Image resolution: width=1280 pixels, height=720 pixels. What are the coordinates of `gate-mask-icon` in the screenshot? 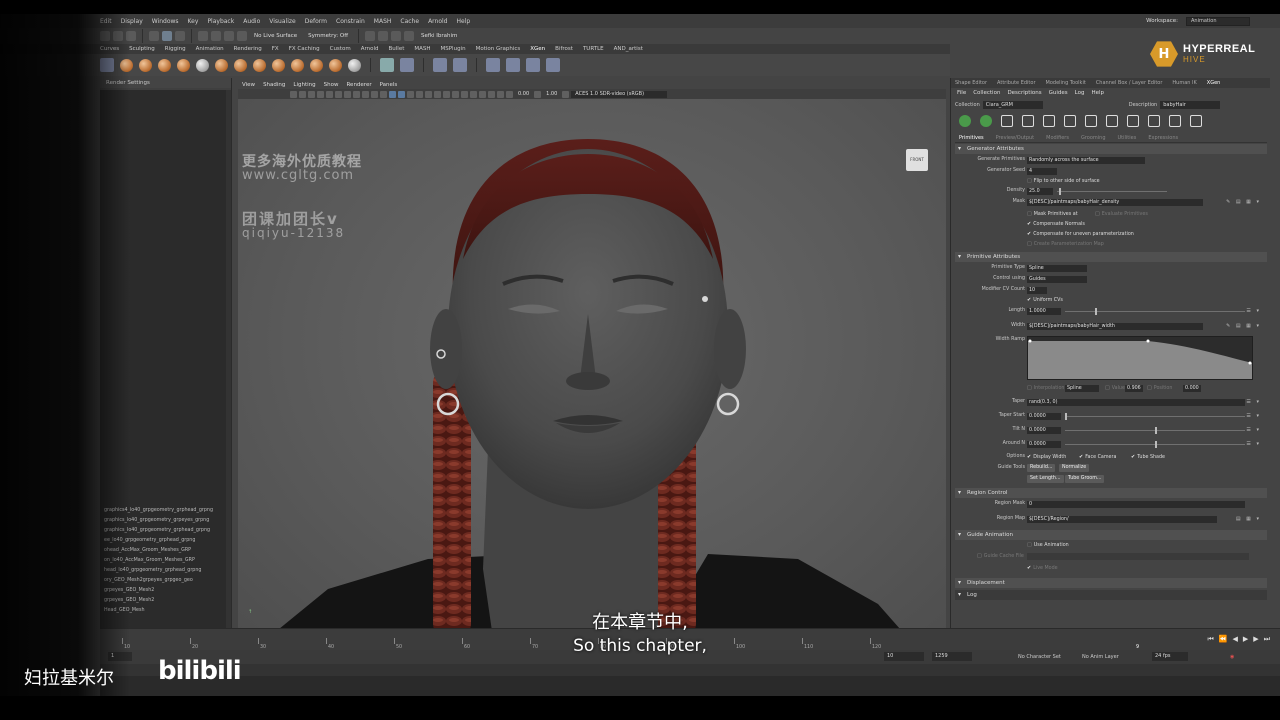 It's located at (356, 94).